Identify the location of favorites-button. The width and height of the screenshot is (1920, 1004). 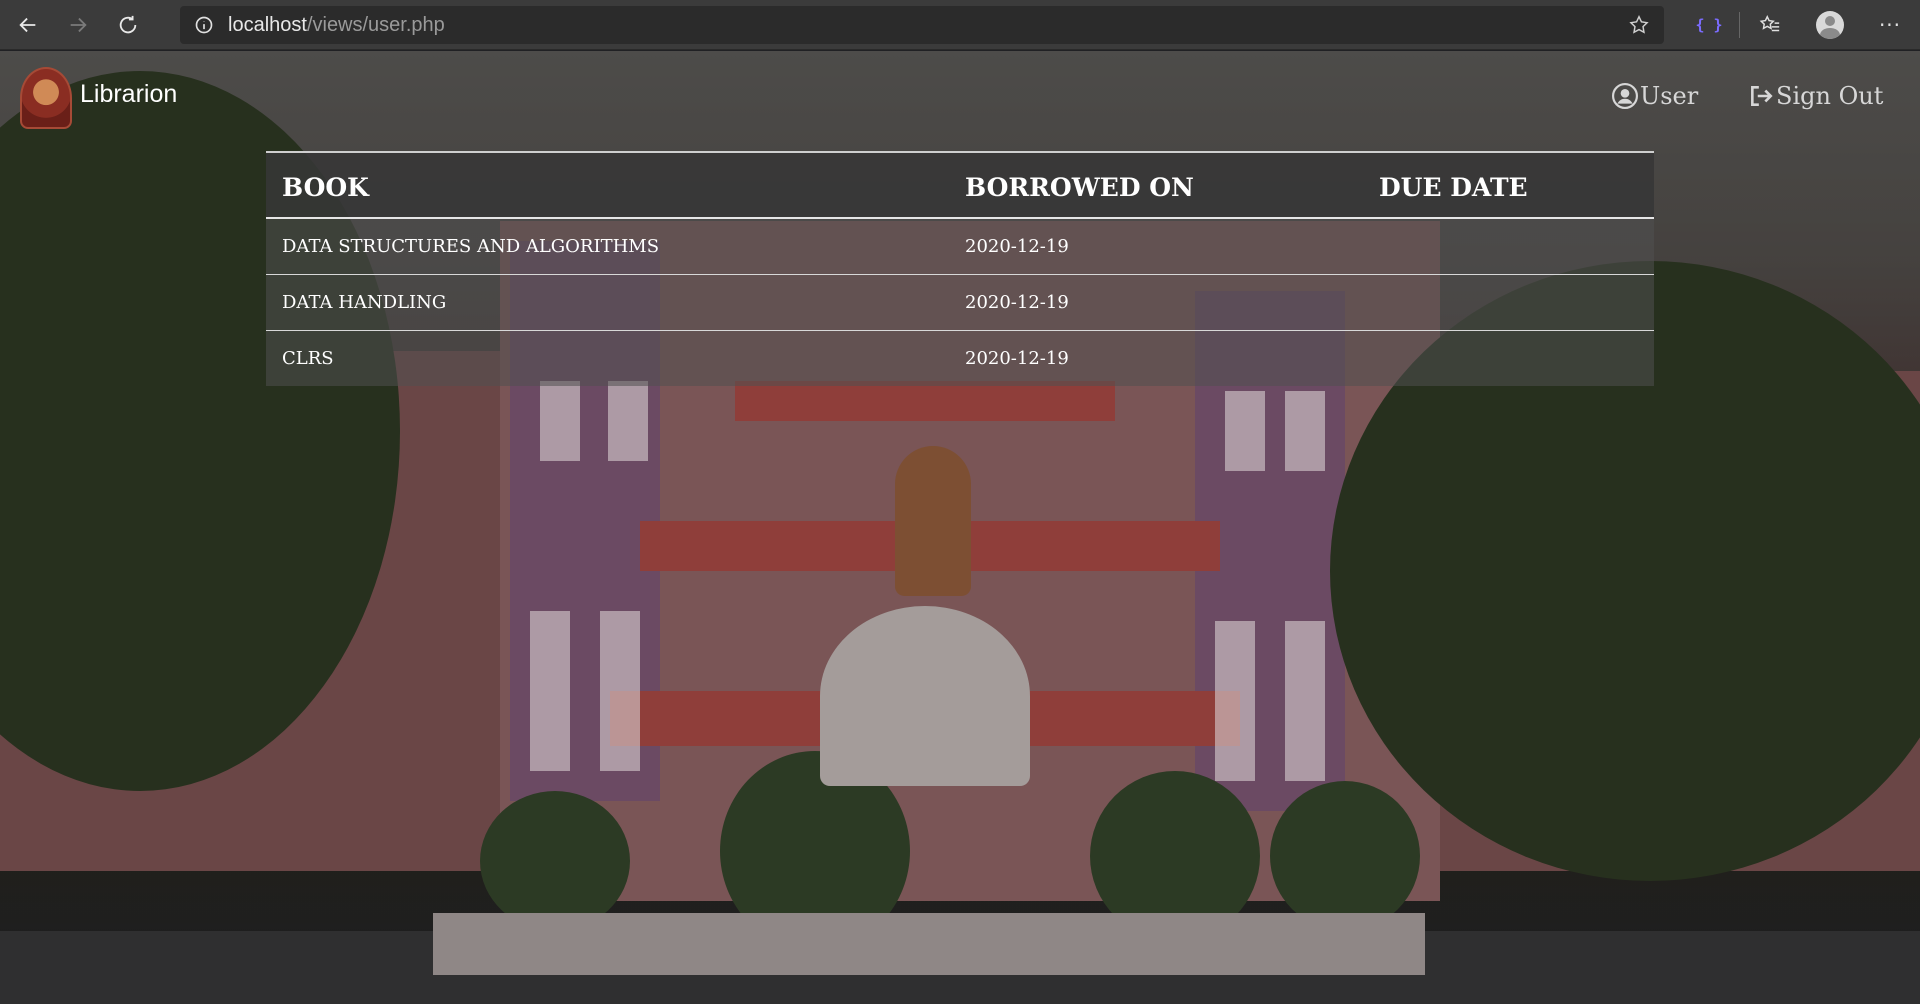
(1770, 25).